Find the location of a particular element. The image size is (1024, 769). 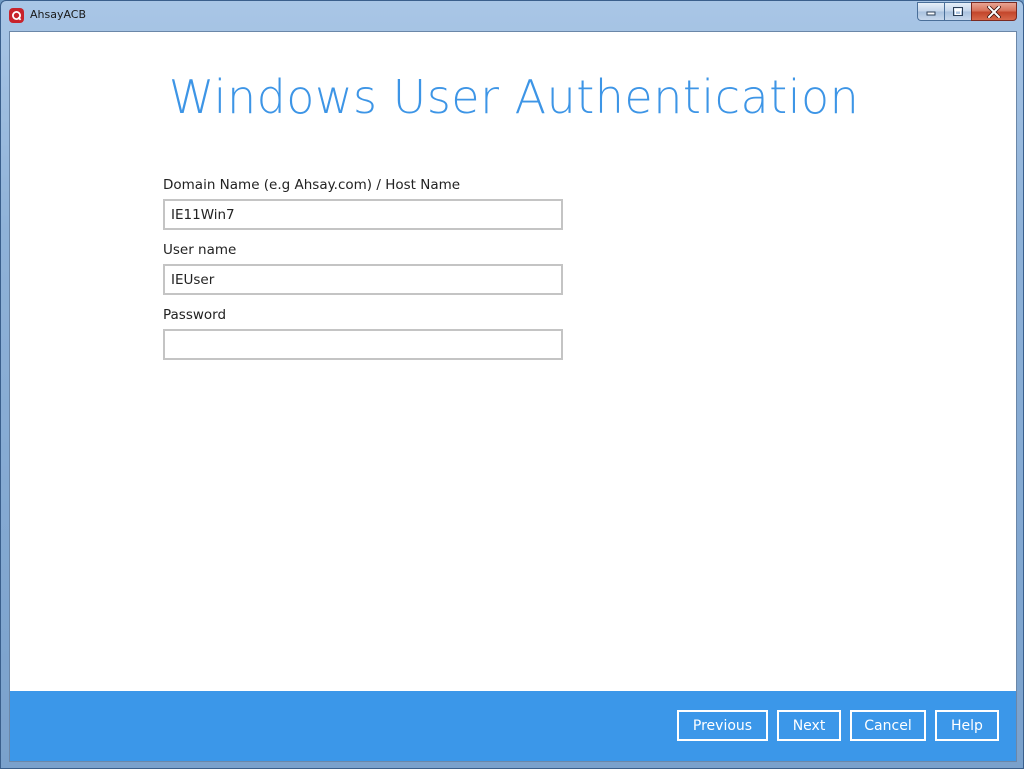

close-icon is located at coordinates (994, 11).